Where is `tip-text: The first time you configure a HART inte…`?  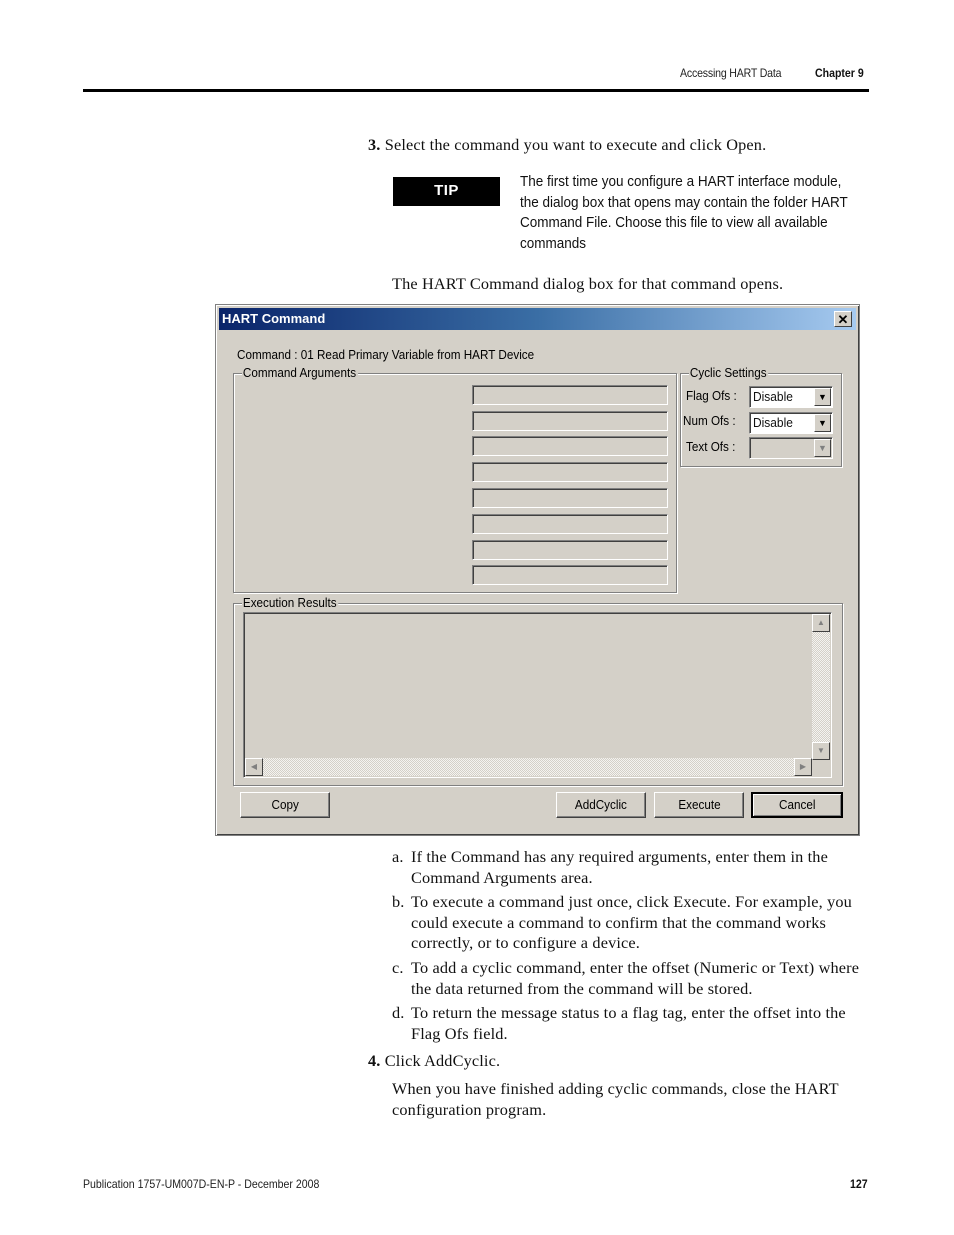 tip-text: The first time you configure a HART inte… is located at coordinates (684, 212).